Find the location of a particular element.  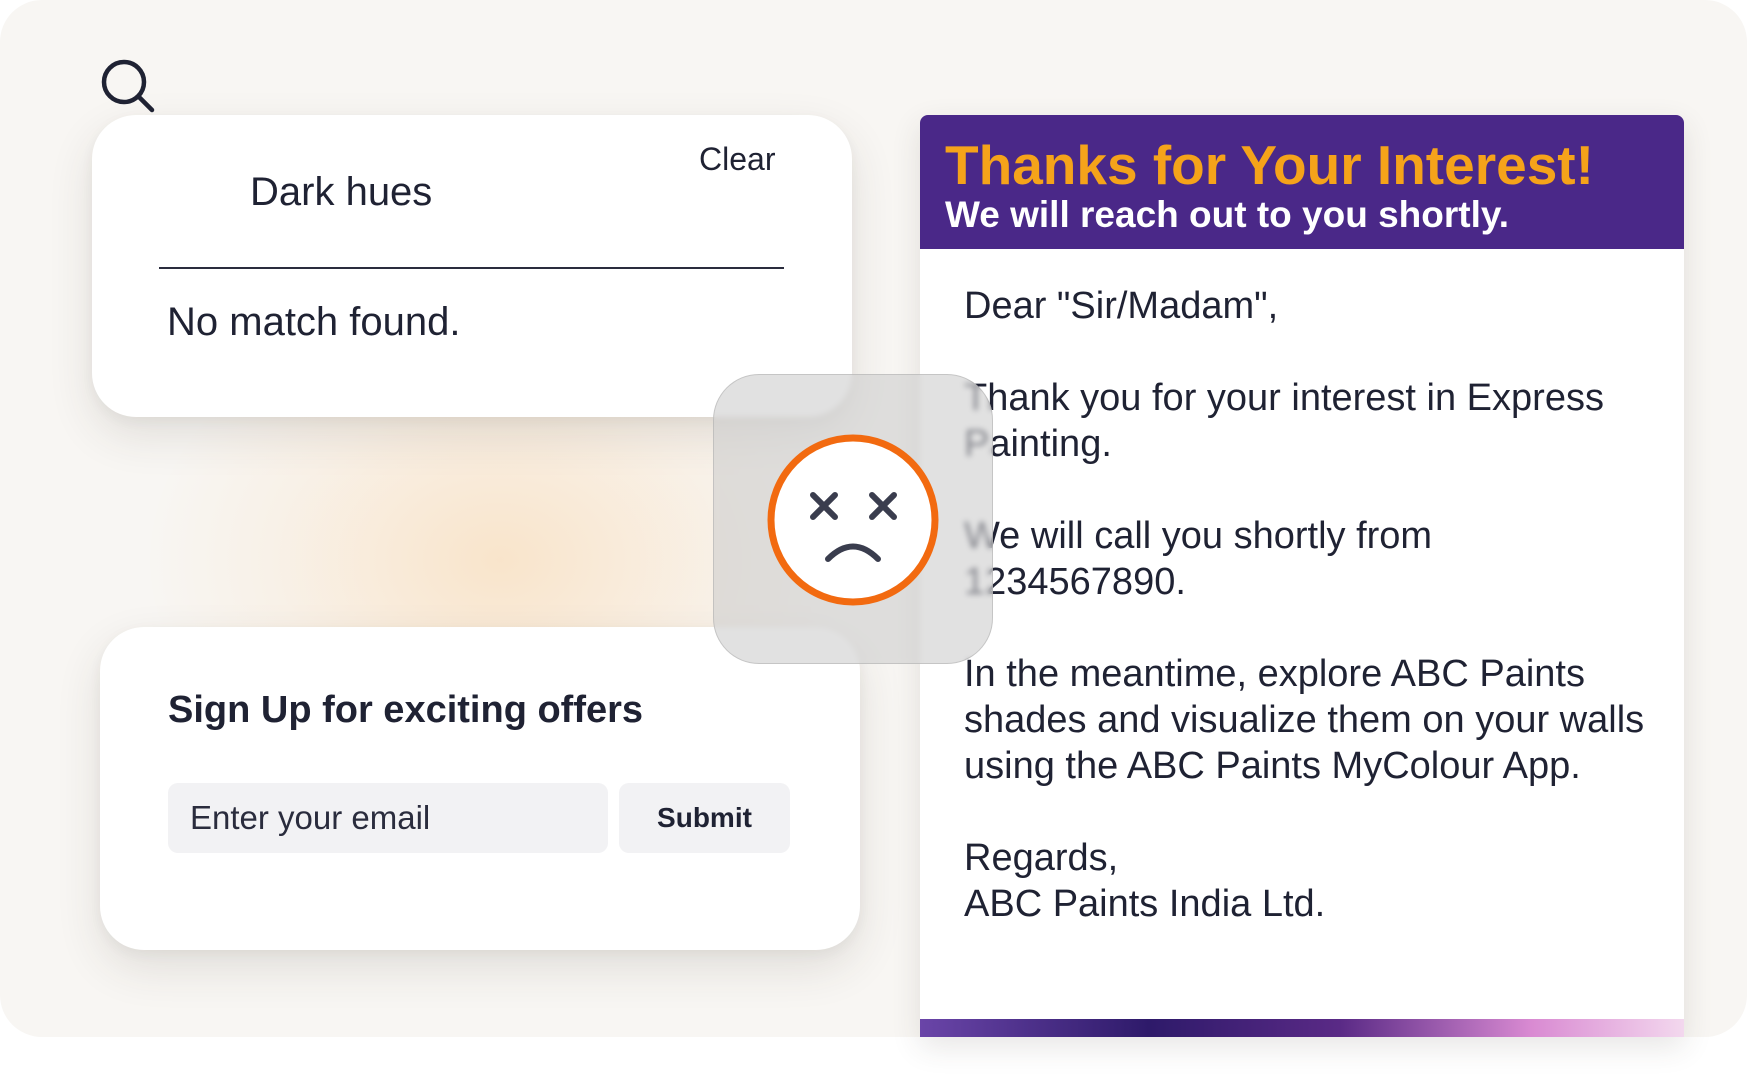

letter-greeting: Dear "Sir/Madam", is located at coordinates (1121, 306).